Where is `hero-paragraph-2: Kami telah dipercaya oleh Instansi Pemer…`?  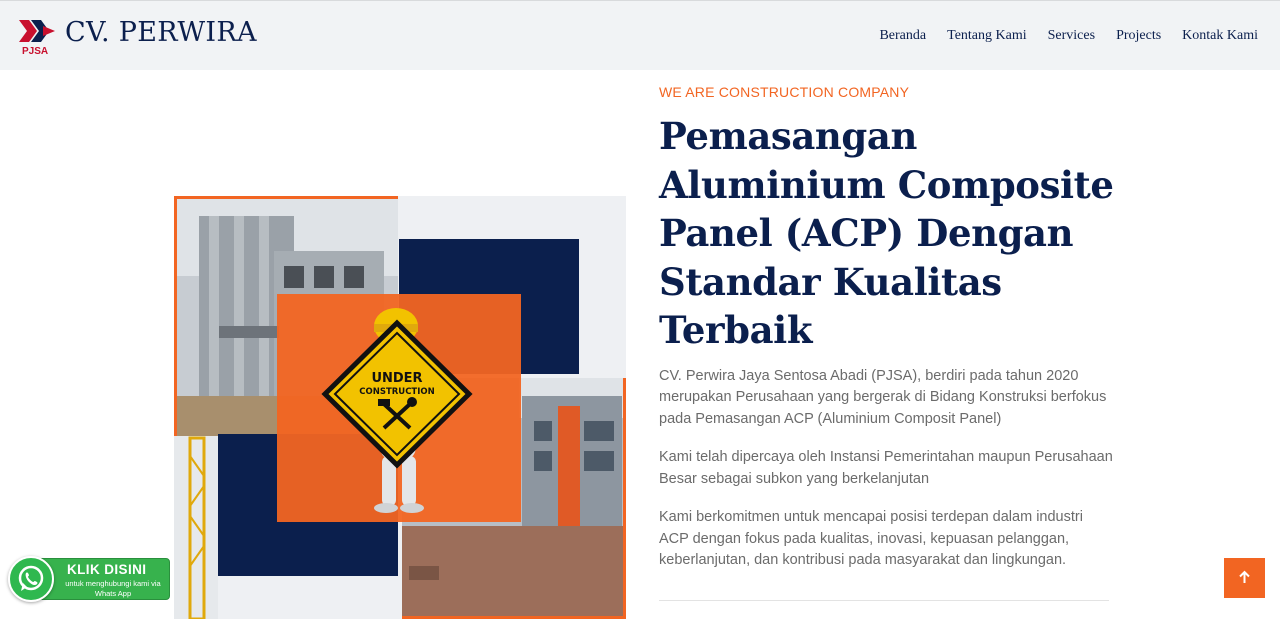 hero-paragraph-2: Kami telah dipercaya oleh Instansi Pemer… is located at coordinates (886, 468).